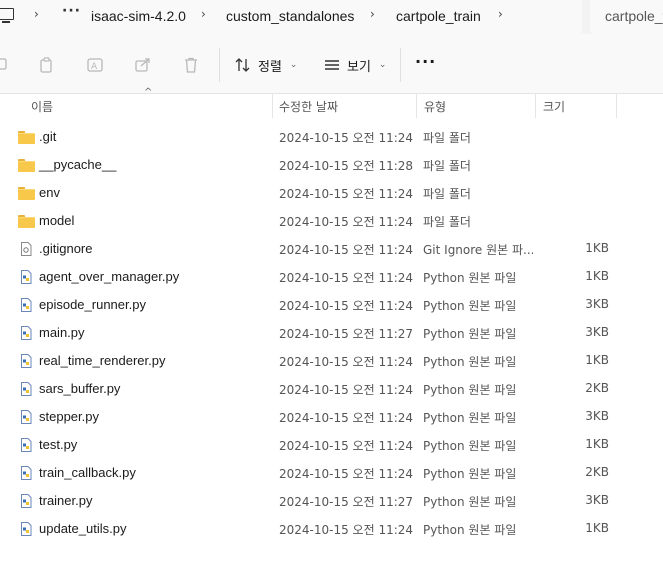 This screenshot has width=663, height=563. I want to click on file-row: env 2024-10-15 오전 11:24 파일 폴더, so click(331, 193).